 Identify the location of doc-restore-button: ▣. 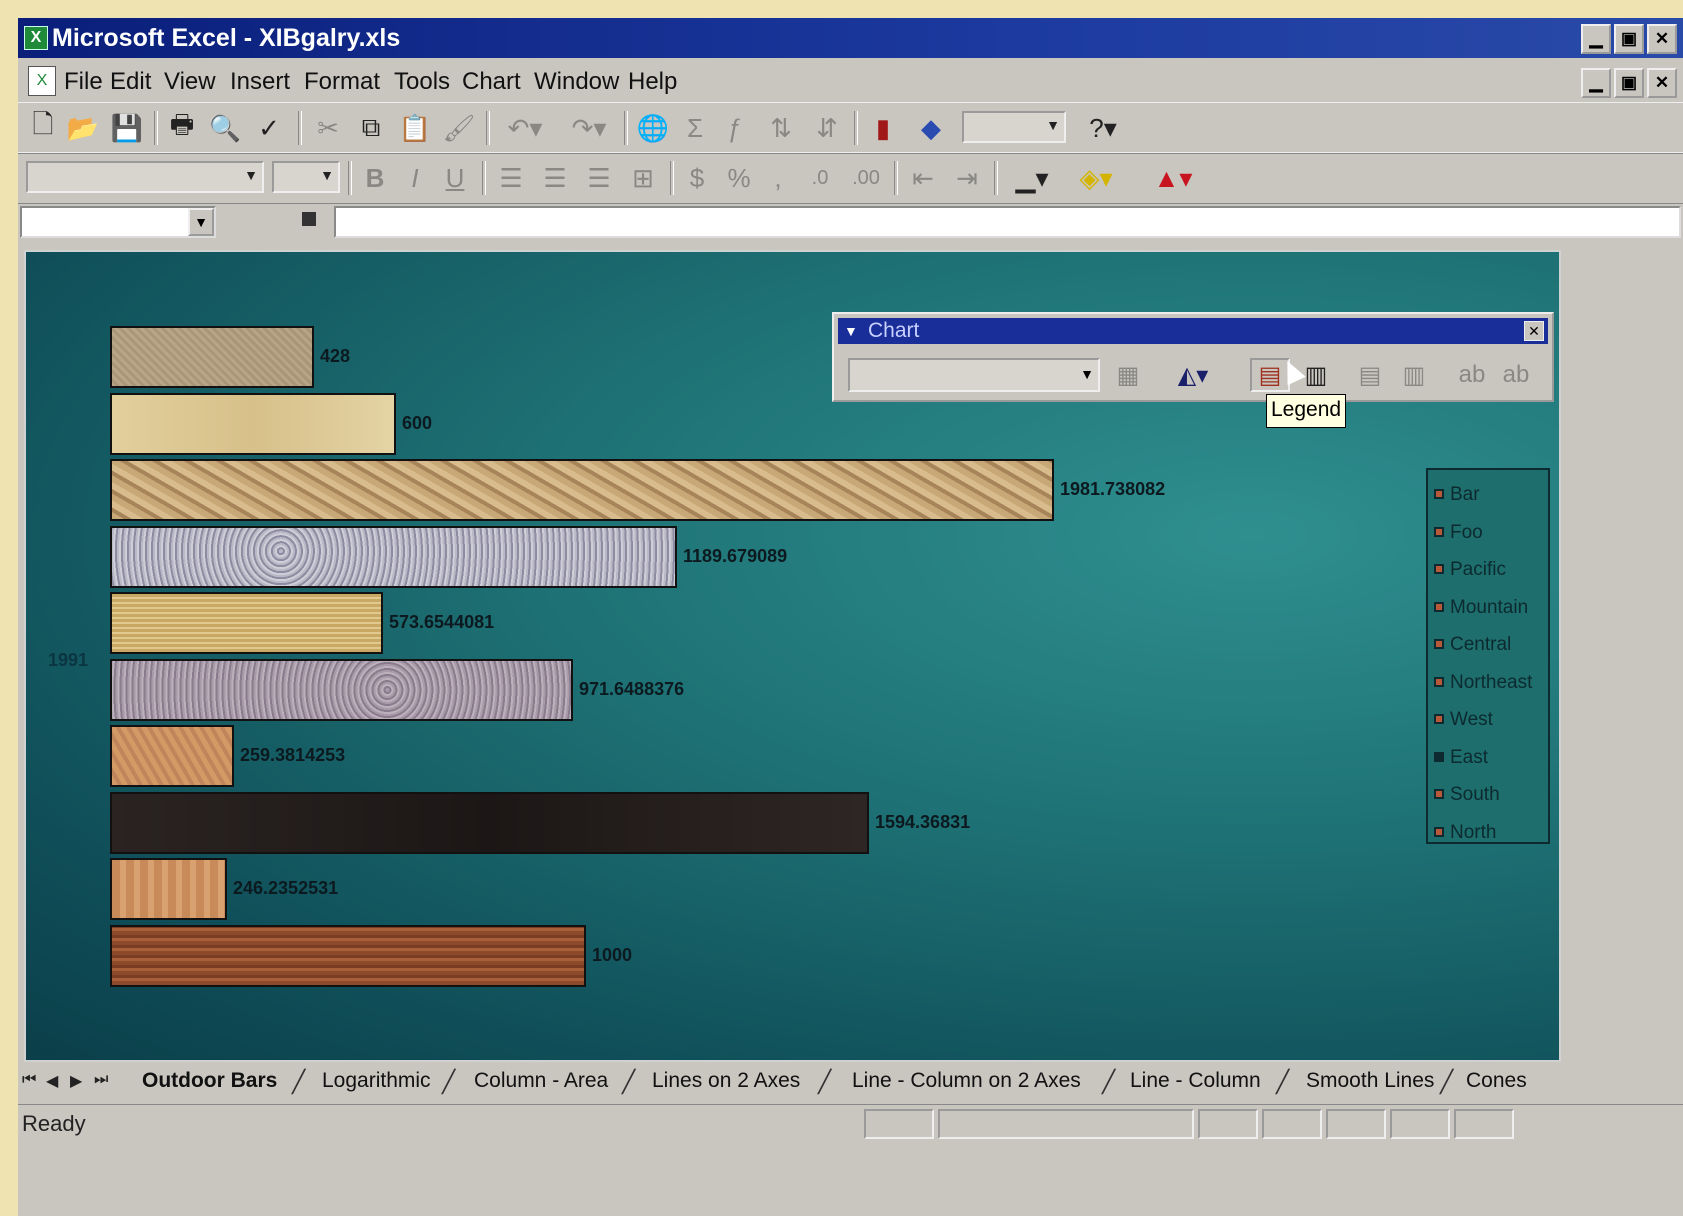
(1629, 83).